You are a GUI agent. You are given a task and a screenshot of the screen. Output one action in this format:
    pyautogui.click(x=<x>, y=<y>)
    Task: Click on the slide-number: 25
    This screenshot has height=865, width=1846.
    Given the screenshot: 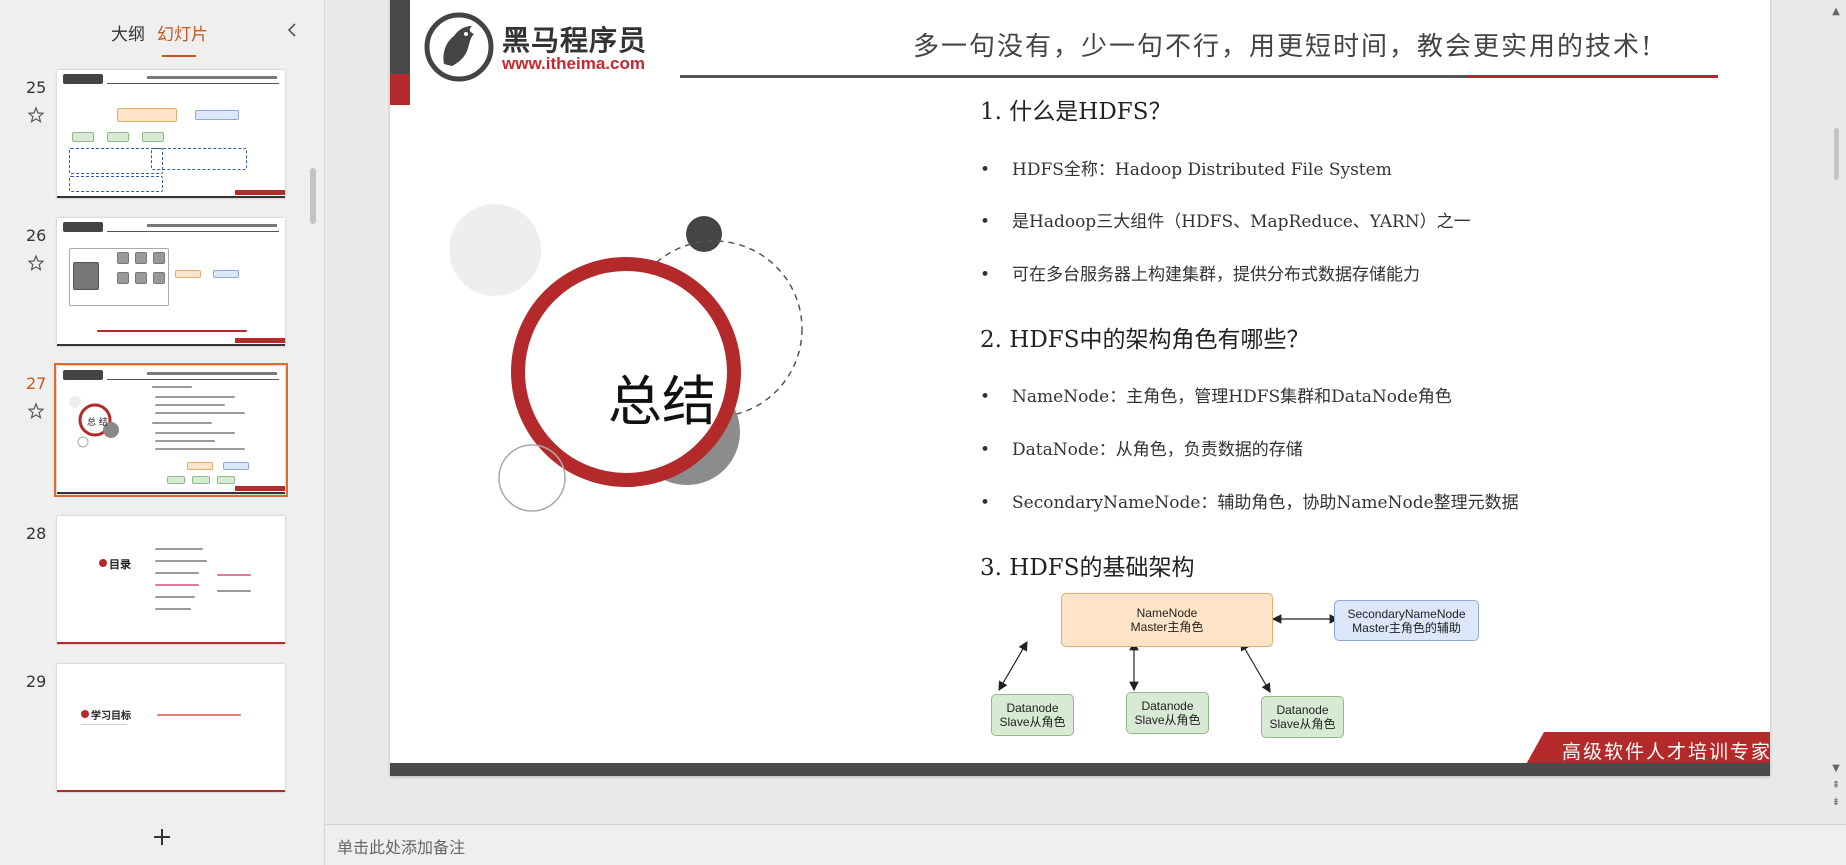 What is the action you would take?
    pyautogui.click(x=36, y=87)
    